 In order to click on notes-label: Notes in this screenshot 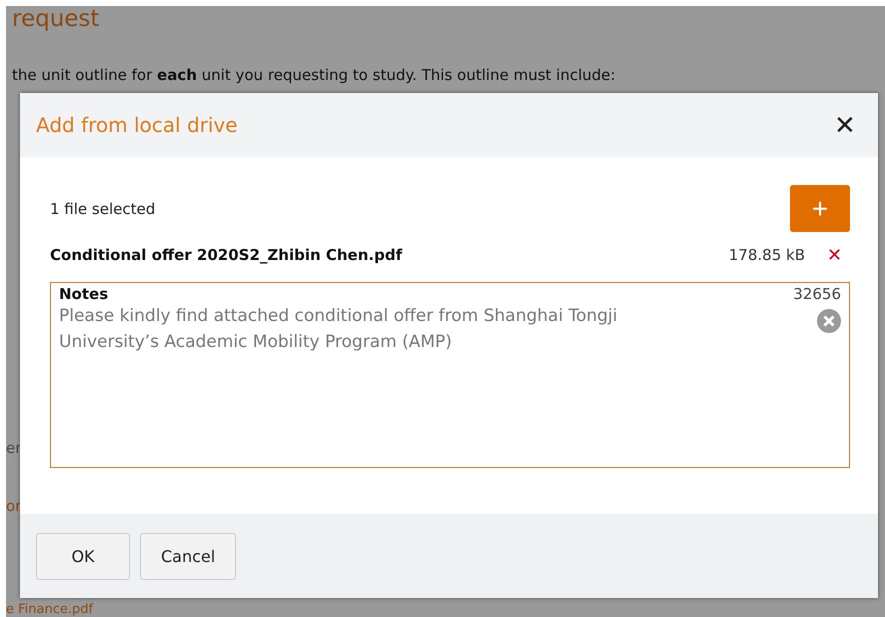, I will do `click(83, 294)`.